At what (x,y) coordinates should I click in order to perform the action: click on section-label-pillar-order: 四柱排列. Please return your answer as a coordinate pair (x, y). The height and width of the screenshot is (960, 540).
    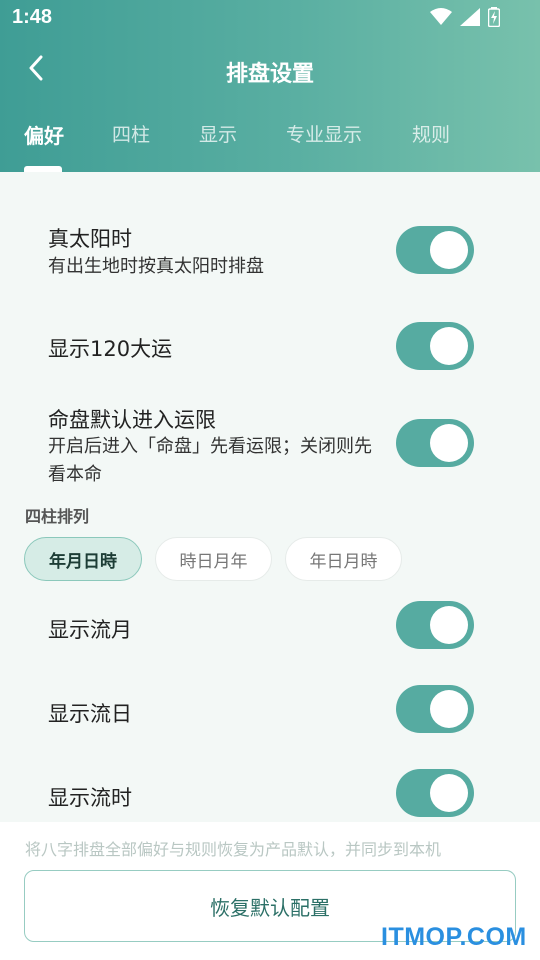
    Looking at the image, I should click on (57, 516).